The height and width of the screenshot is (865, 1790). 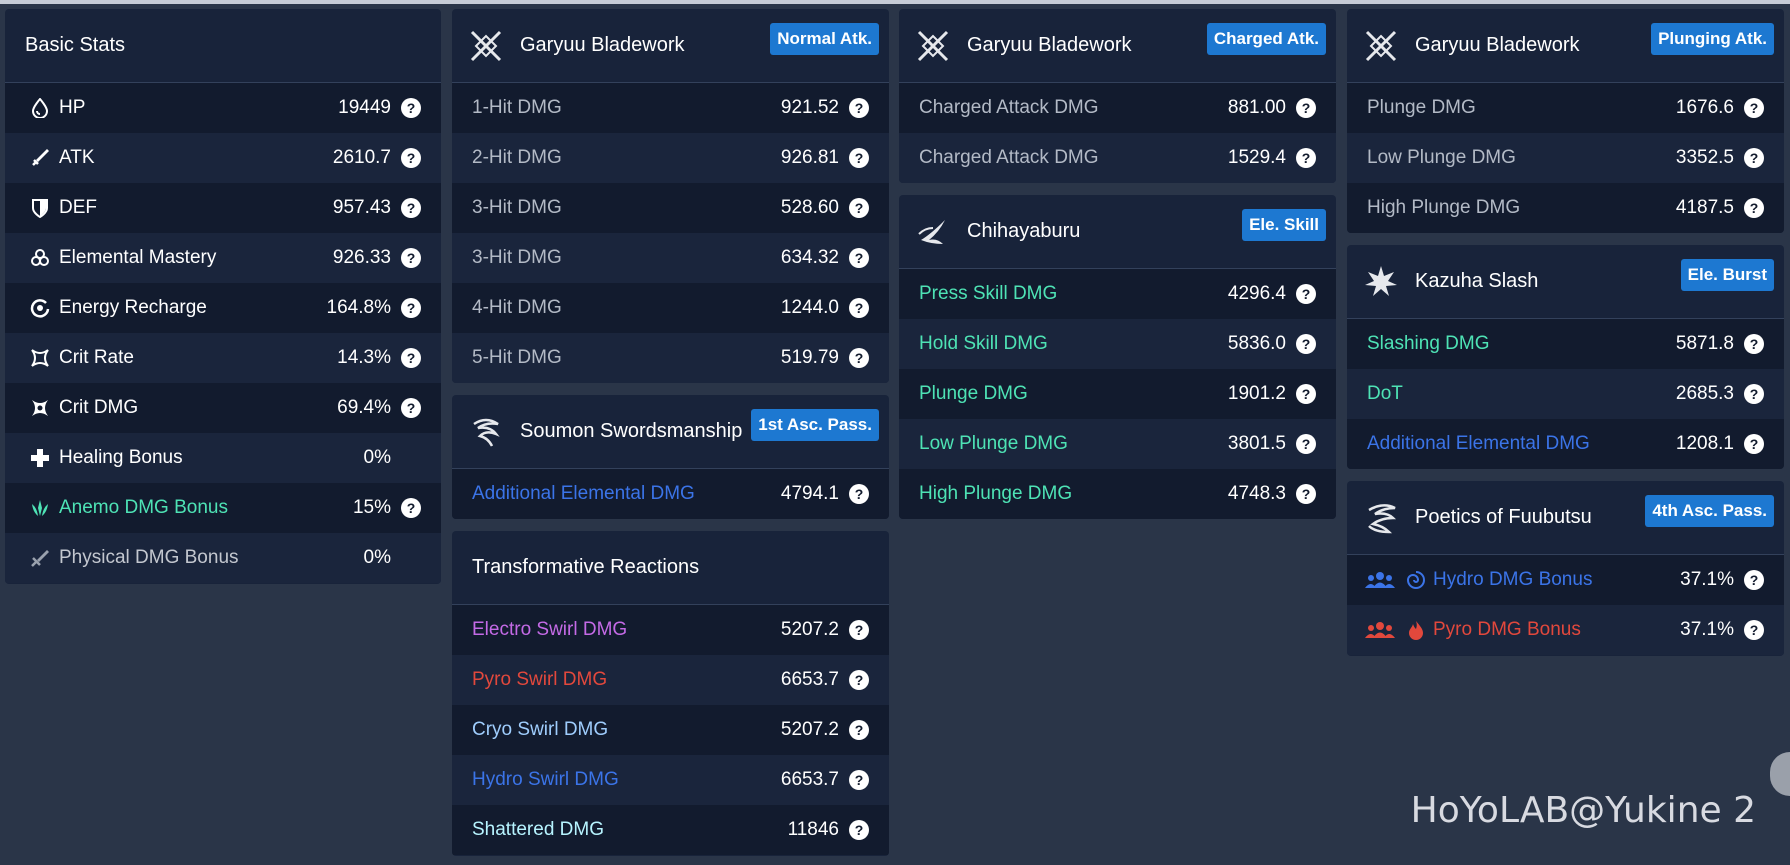 What do you see at coordinates (1049, 45) in the screenshot?
I see `skill-title: Garyuu Bladework` at bounding box center [1049, 45].